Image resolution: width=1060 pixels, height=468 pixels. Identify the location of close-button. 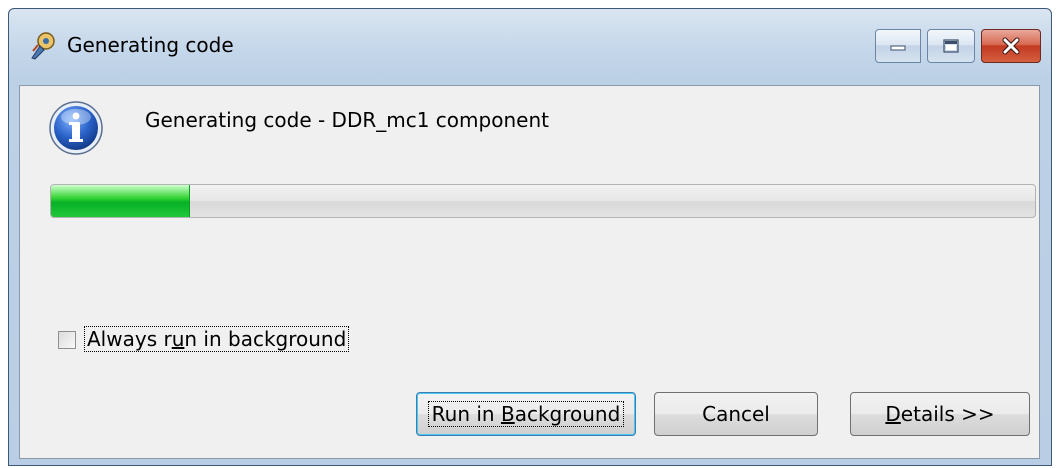
(1011, 46).